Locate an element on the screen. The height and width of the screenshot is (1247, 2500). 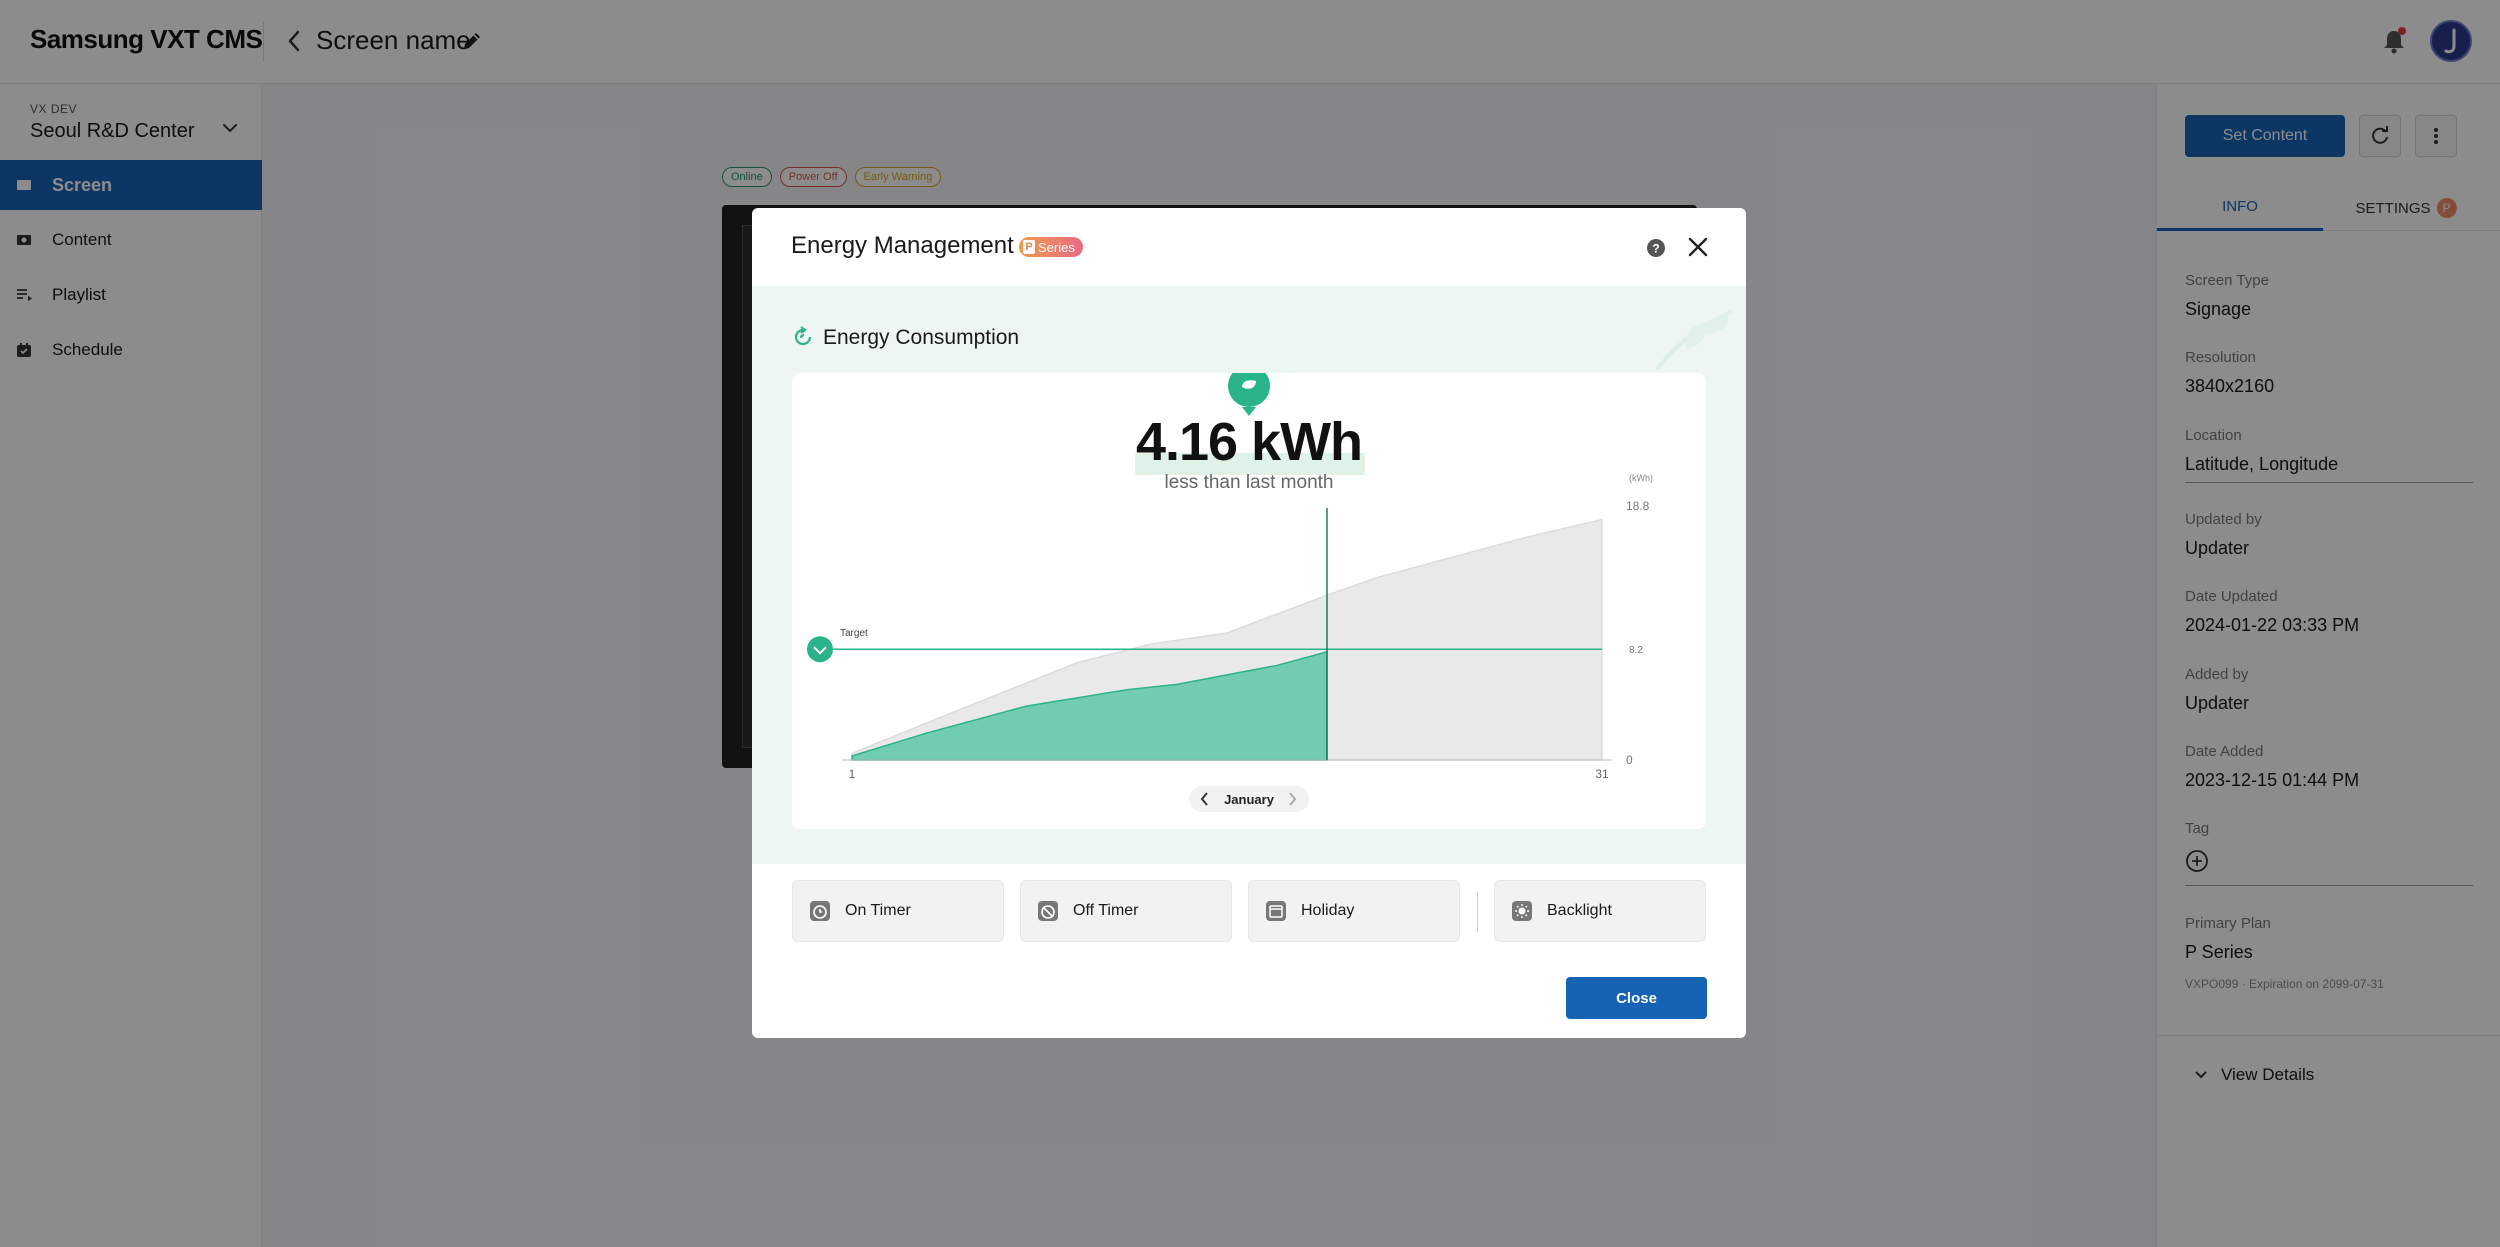
month-navigator: January is located at coordinates (1249, 799).